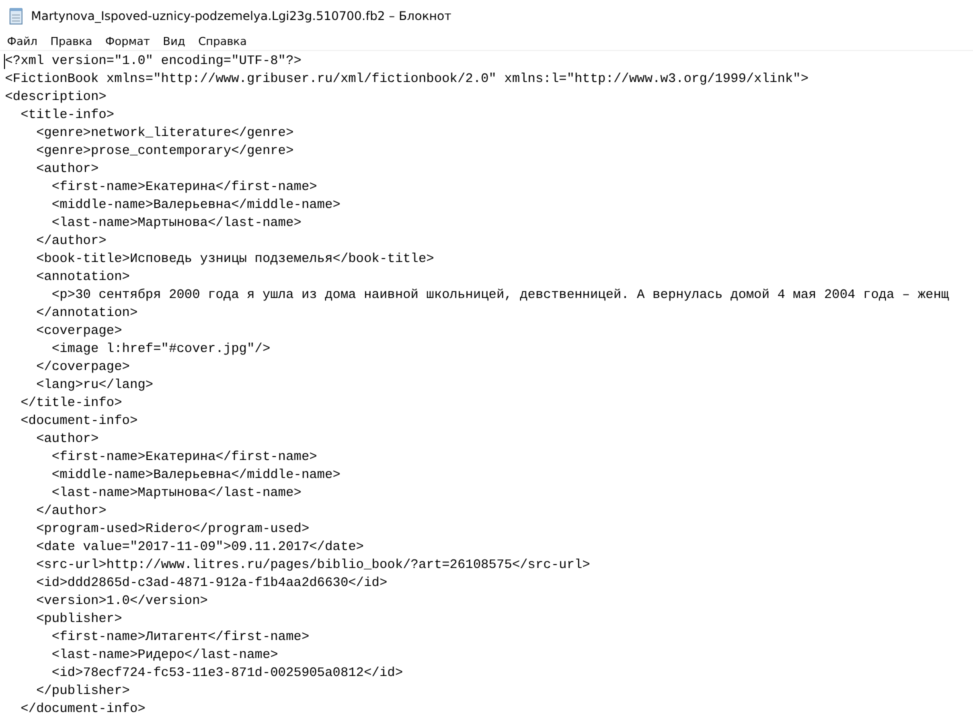 The image size is (973, 718). I want to click on code-line: <date value="2017-11-09">09.11.2017</date>, so click(199, 547).